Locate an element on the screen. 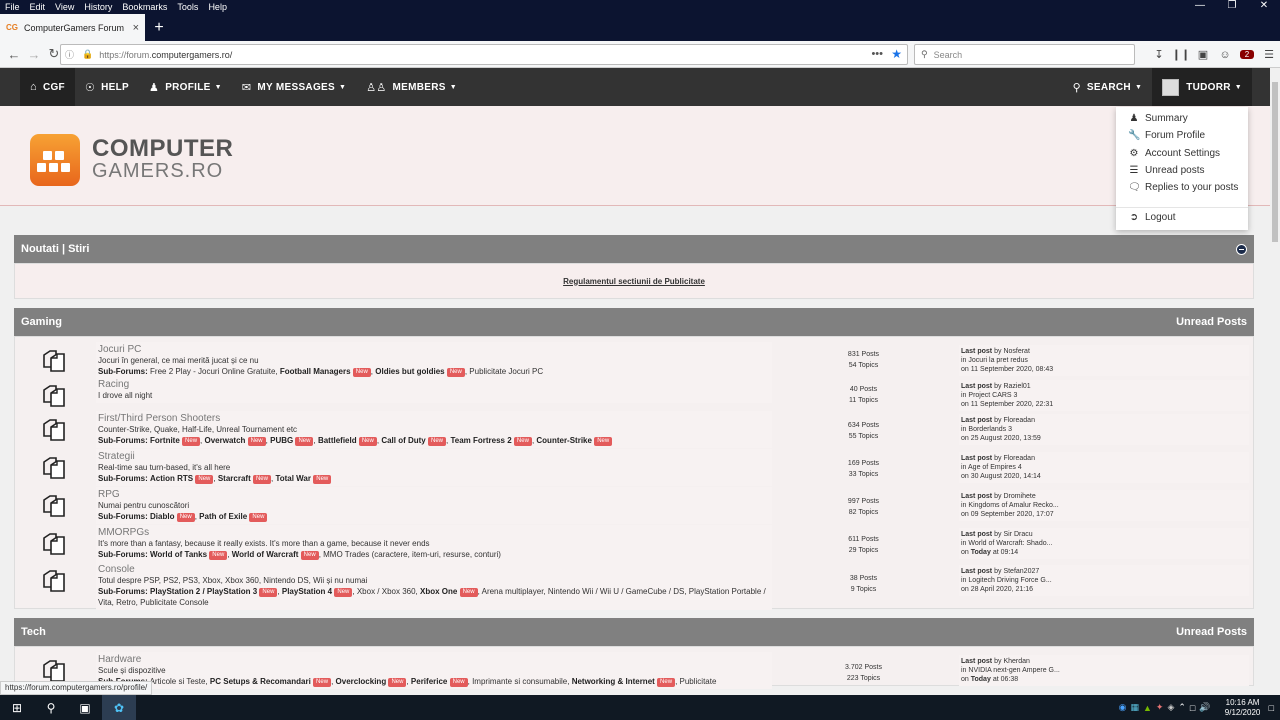  nav-user-menu: TUDORR ▼ is located at coordinates (1202, 87).